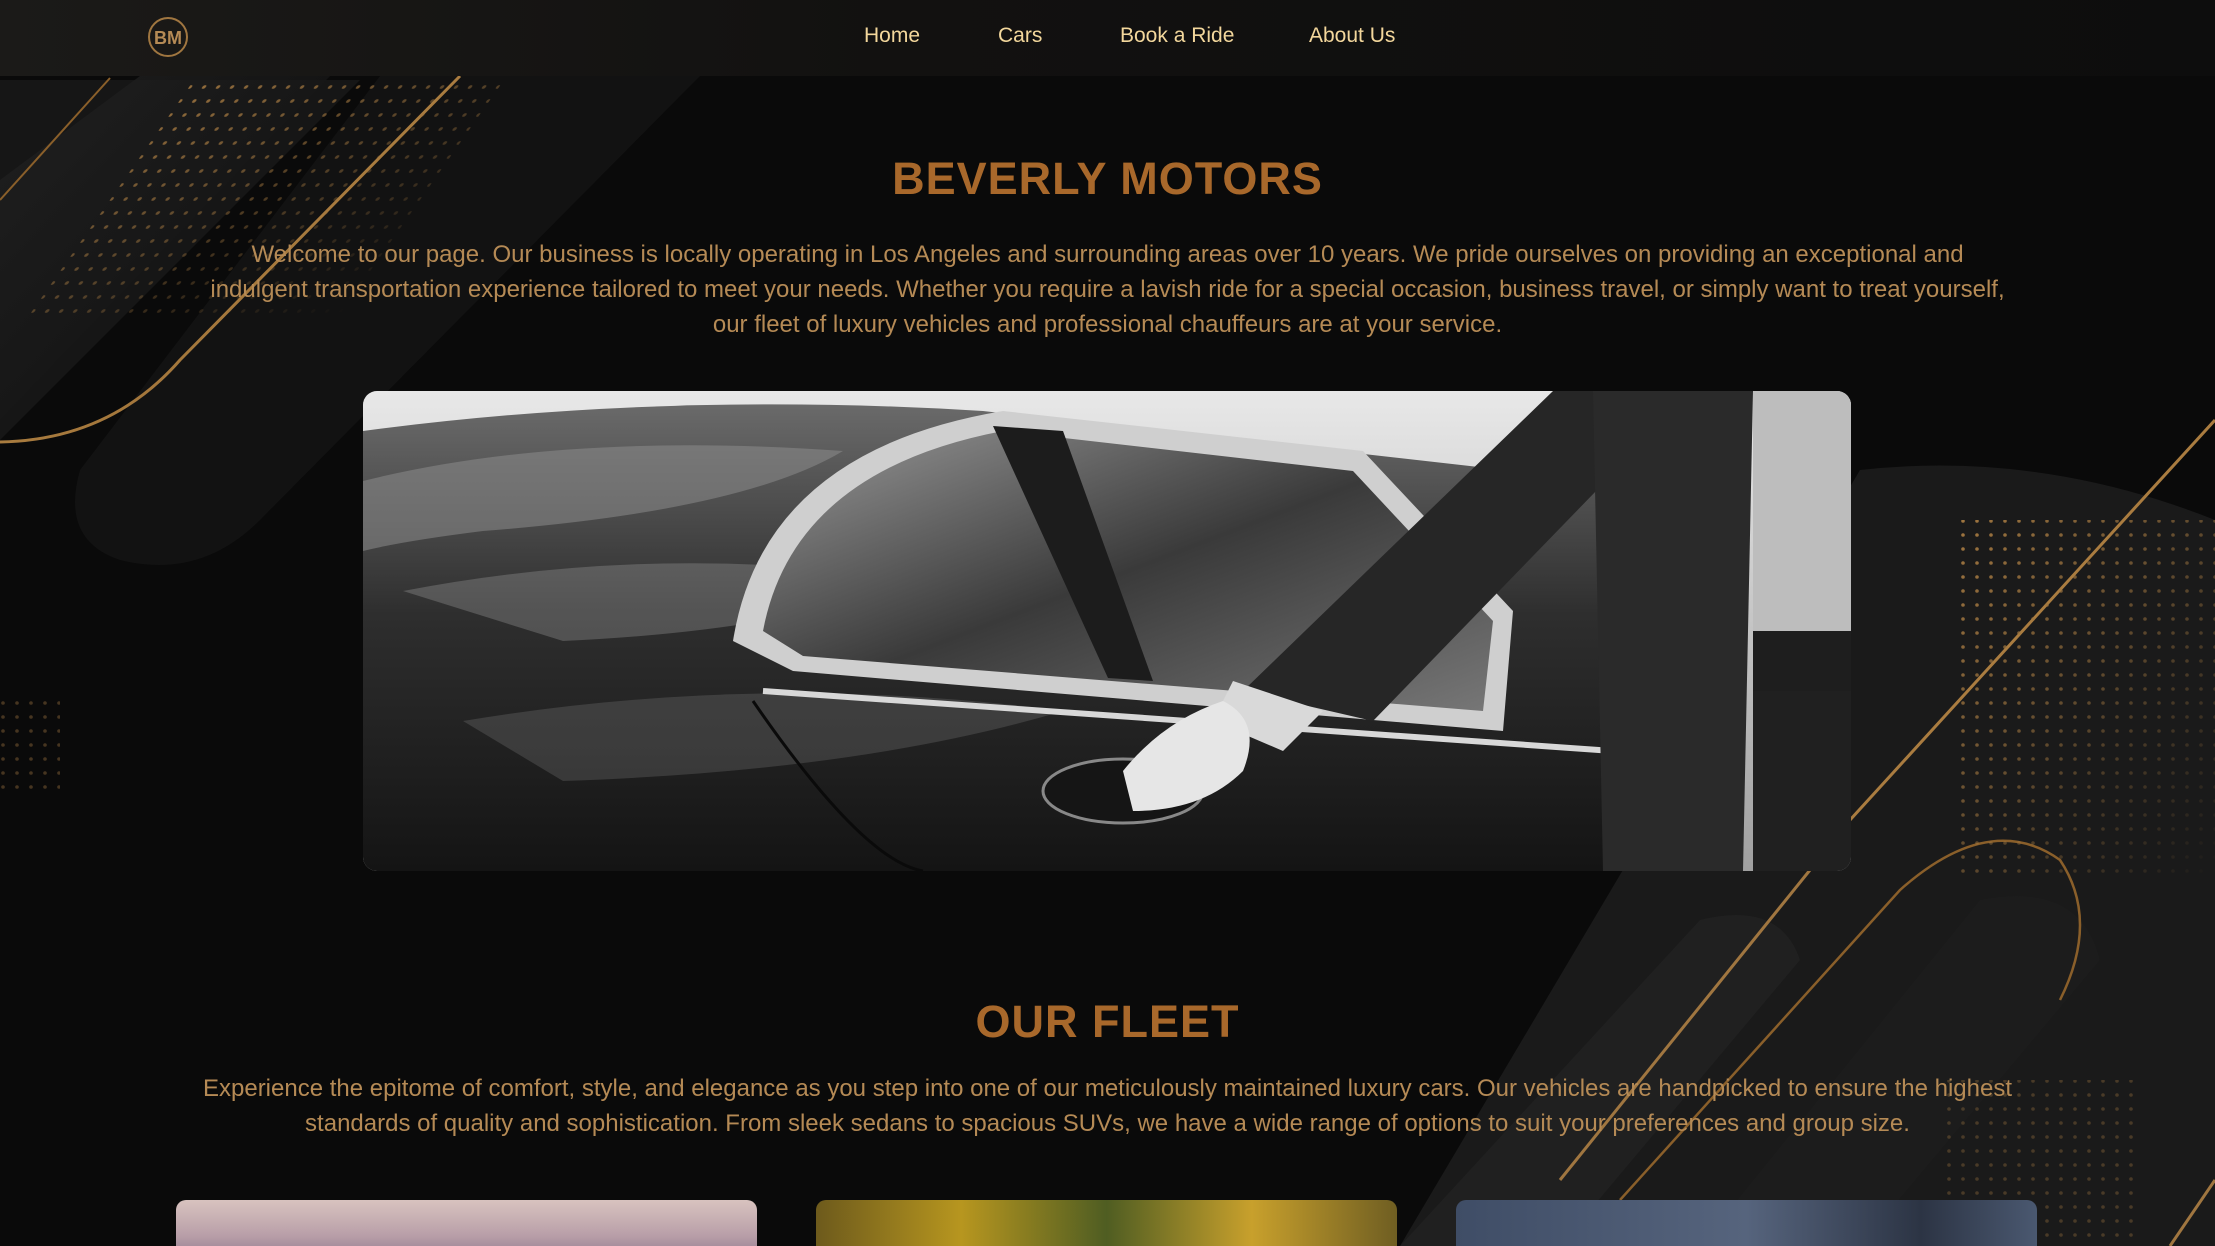 The height and width of the screenshot is (1246, 2215). Describe the element at coordinates (1020, 36) in the screenshot. I see `nav-link-cars: Cars` at that location.